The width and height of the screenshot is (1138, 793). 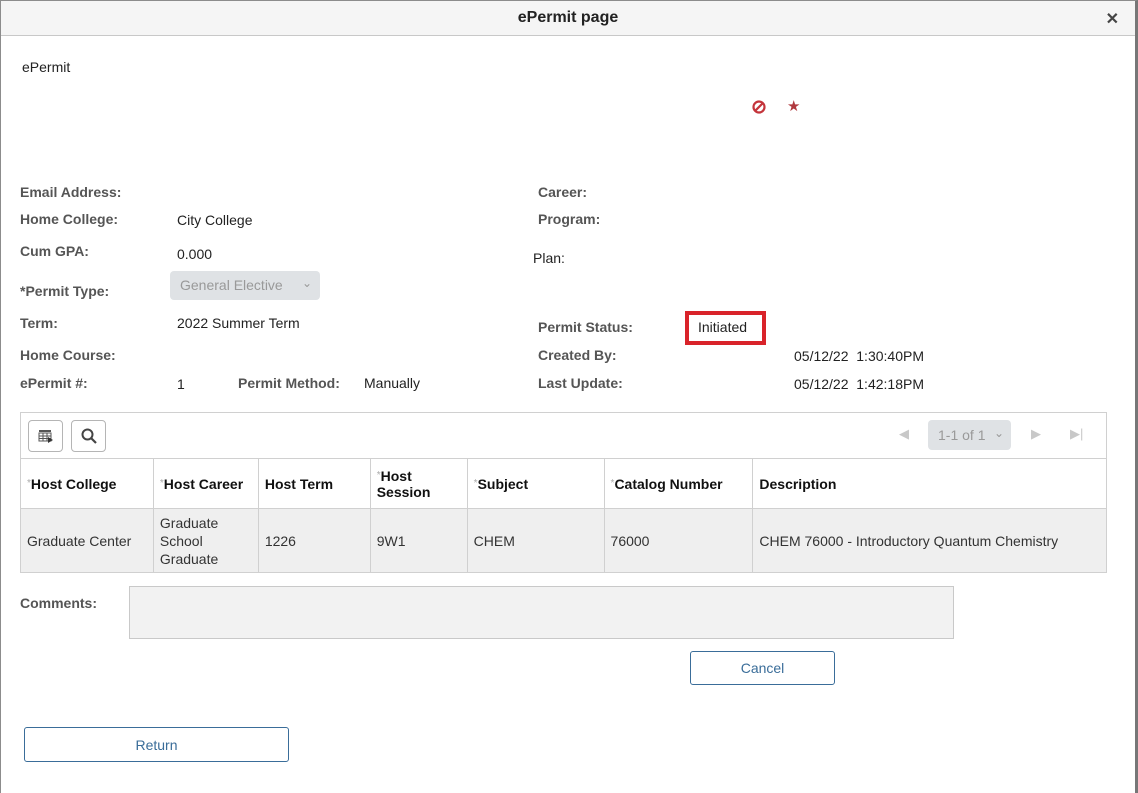 I want to click on column-header: *Host Session, so click(x=418, y=483).